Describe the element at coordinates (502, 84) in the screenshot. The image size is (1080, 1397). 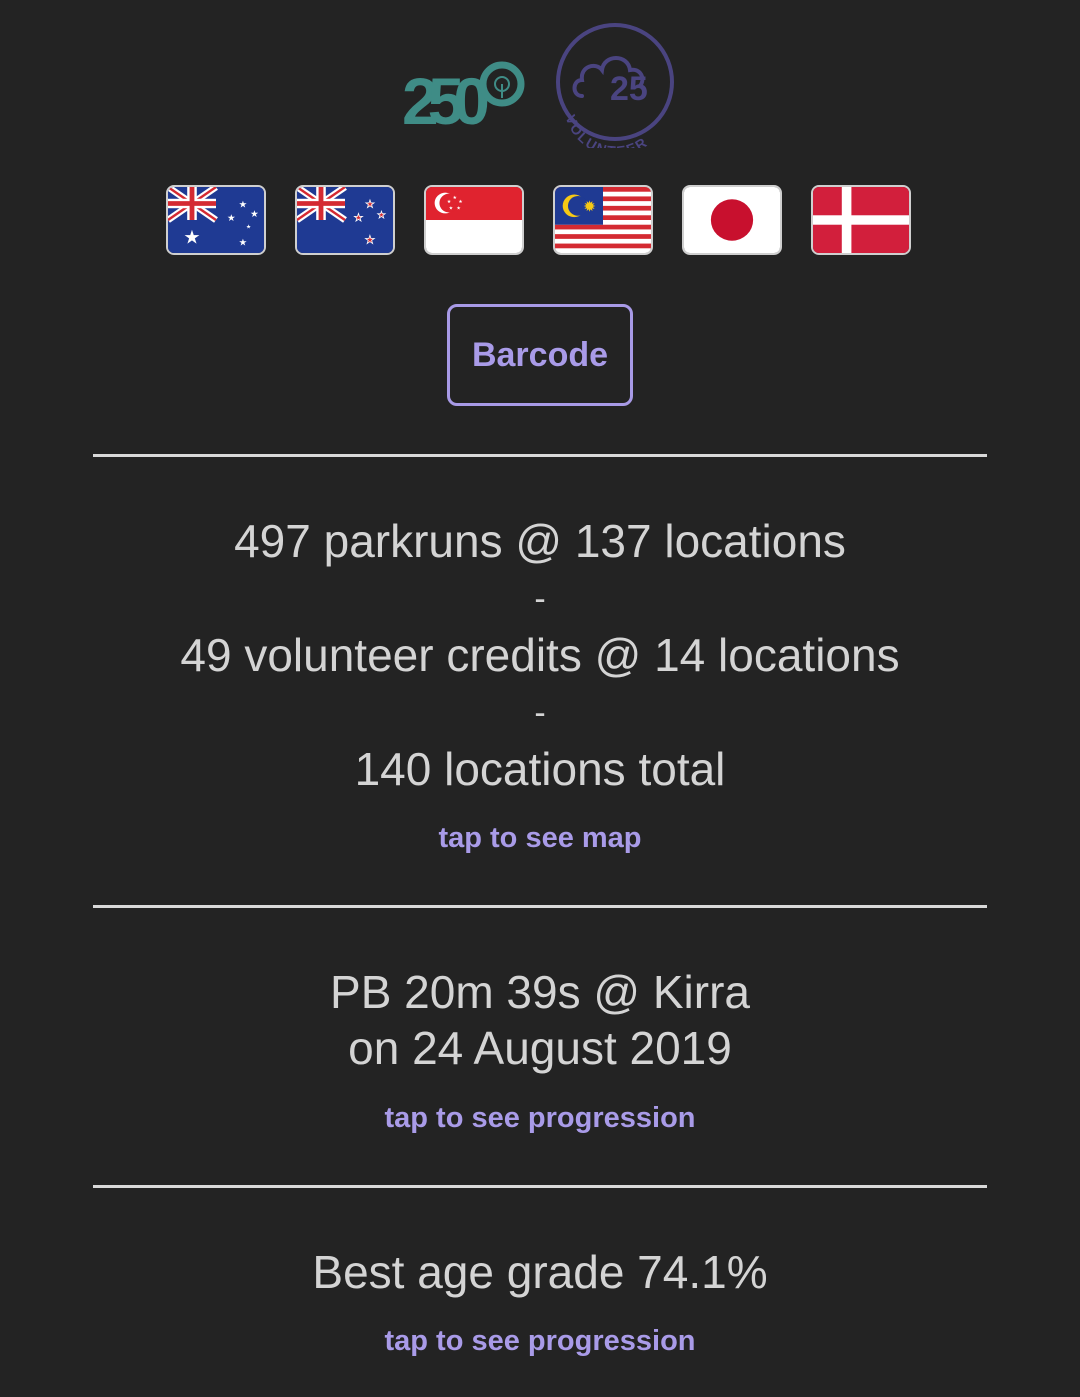
I see `tree-icon` at that location.